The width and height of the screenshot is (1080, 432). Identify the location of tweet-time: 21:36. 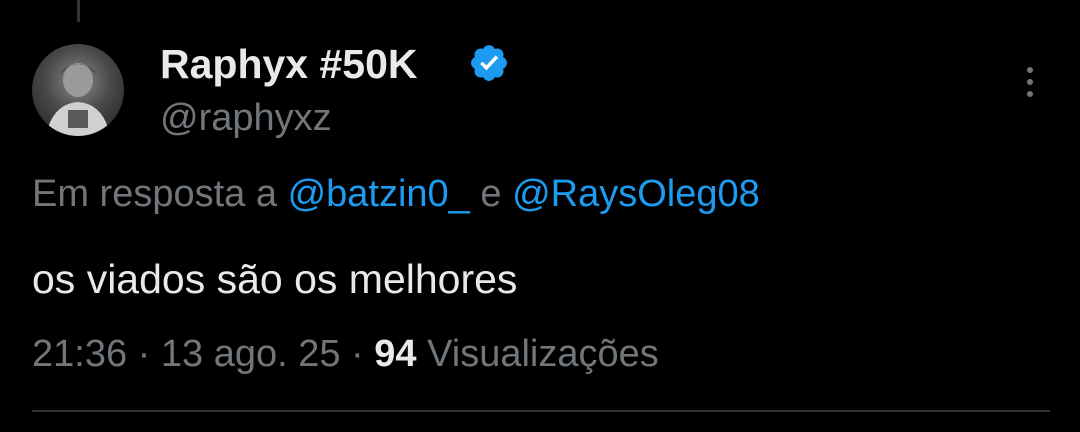
(79, 354).